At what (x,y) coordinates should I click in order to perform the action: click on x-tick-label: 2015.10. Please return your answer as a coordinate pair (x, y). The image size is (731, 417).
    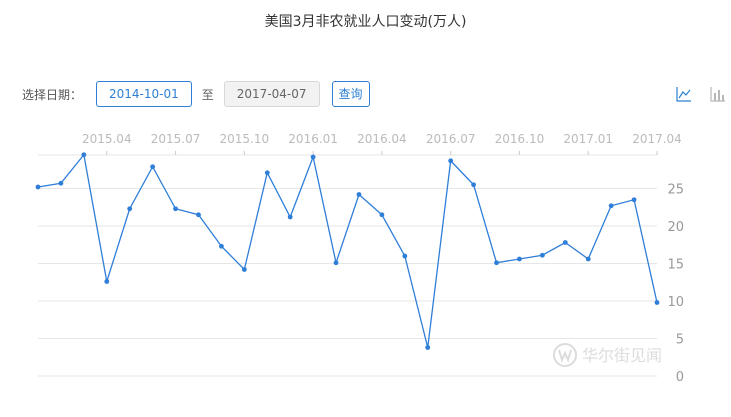
    Looking at the image, I should click on (245, 139).